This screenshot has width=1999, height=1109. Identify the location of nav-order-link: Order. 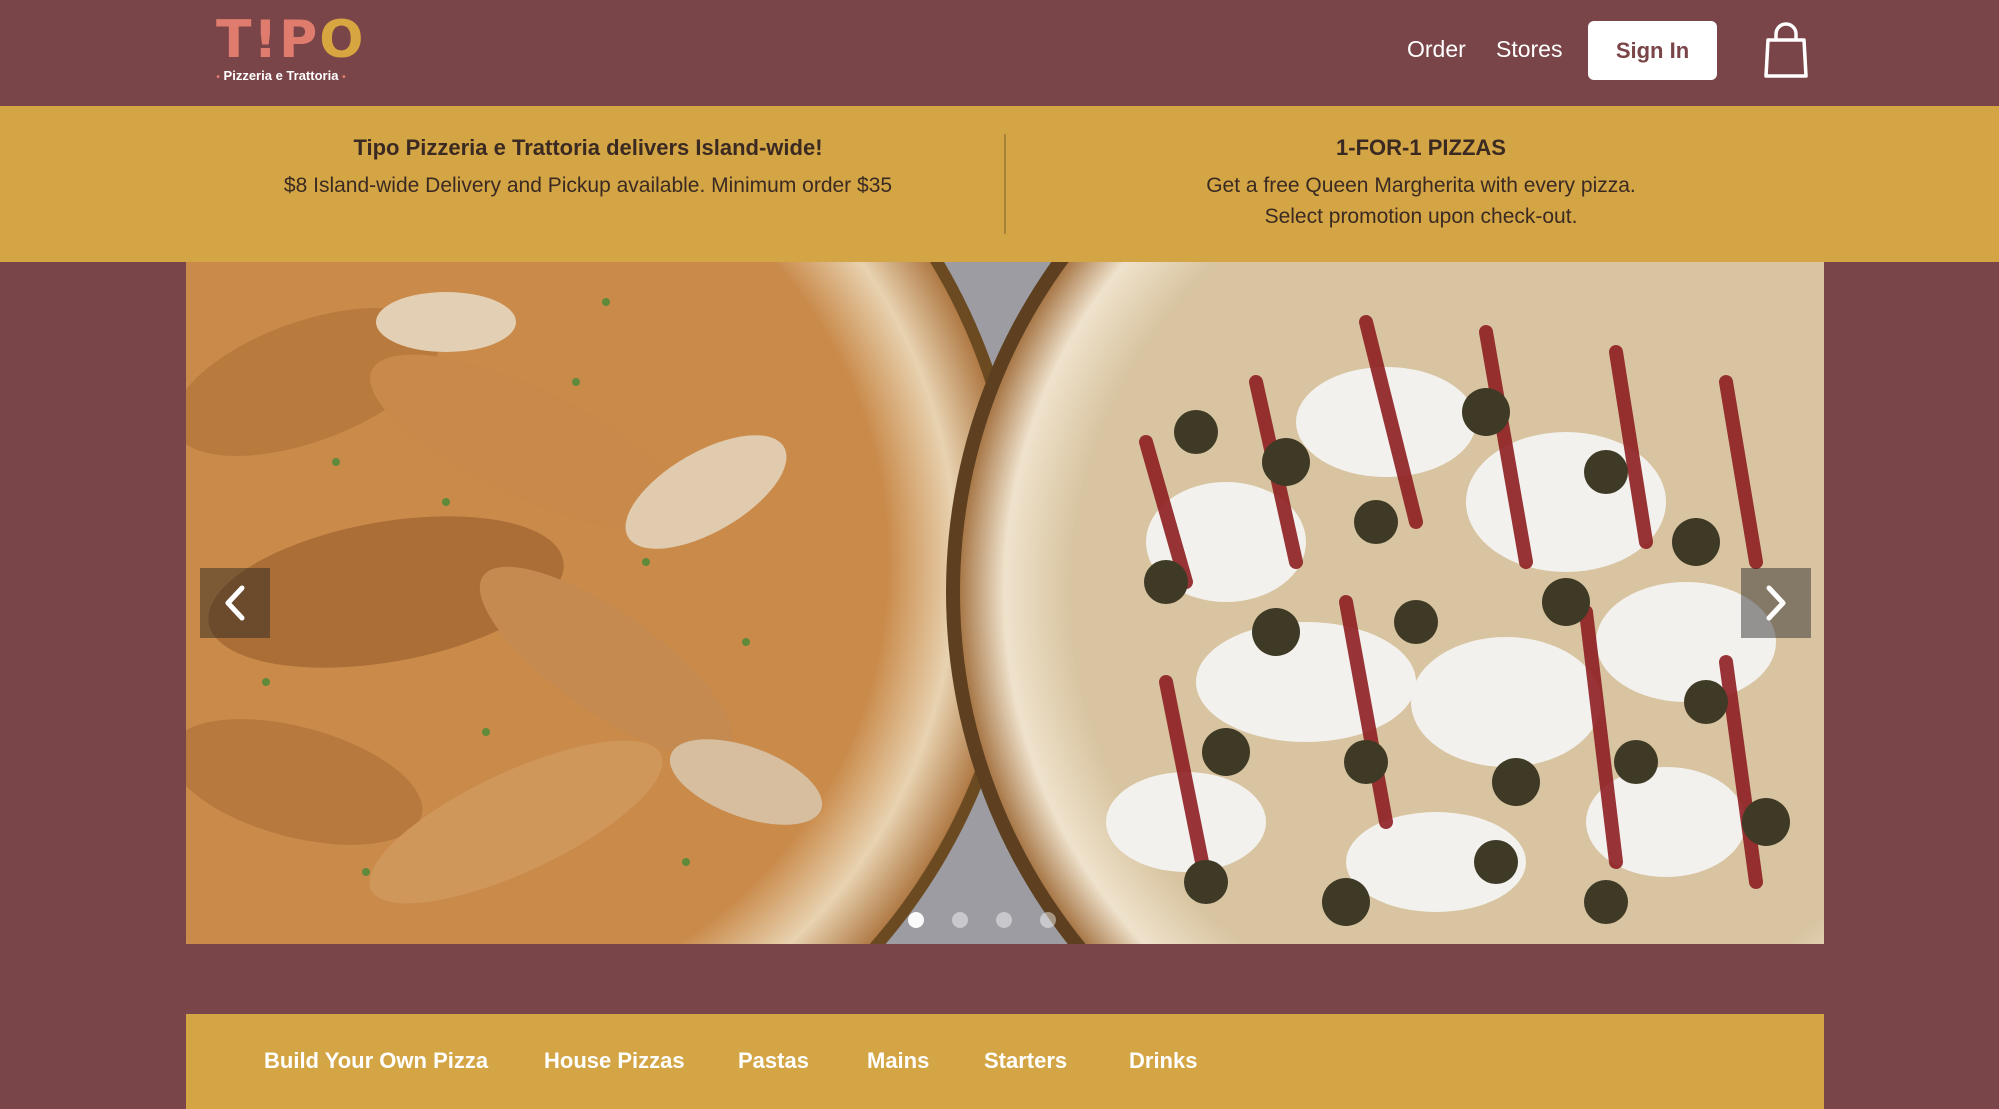
(1436, 49).